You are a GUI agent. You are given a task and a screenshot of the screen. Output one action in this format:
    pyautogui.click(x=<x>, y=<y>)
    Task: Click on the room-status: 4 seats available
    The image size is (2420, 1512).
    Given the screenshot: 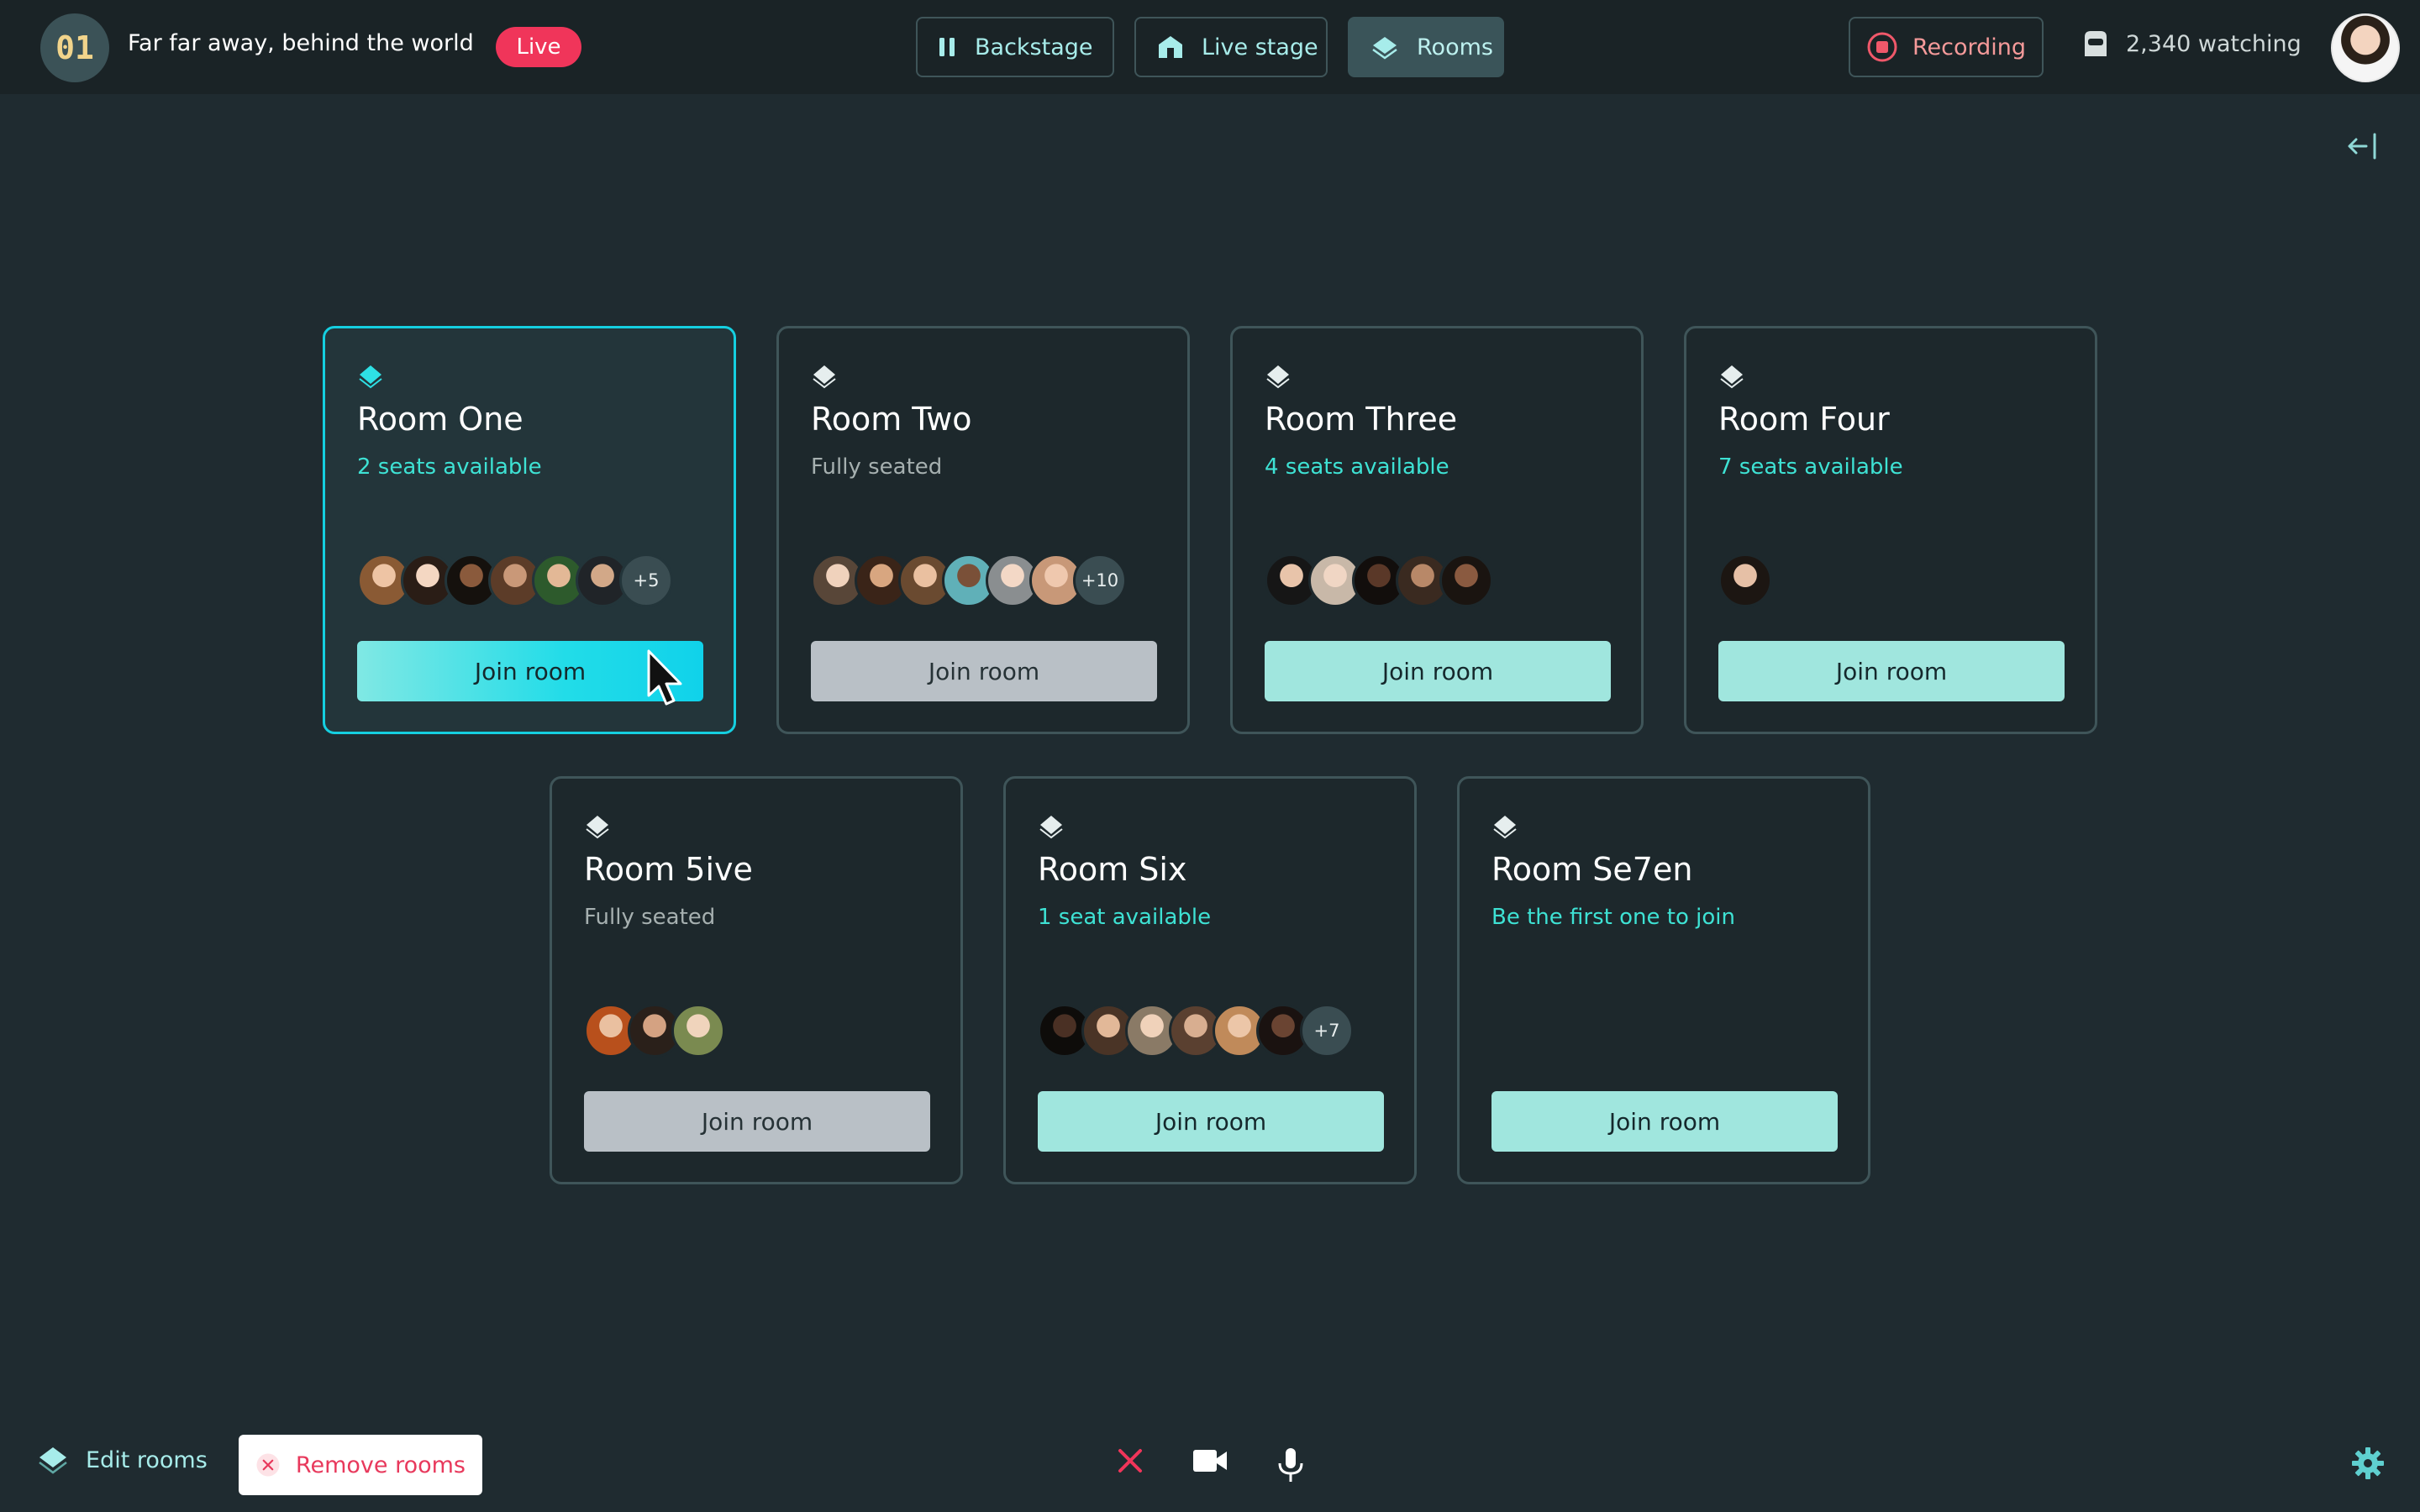 What is the action you would take?
    pyautogui.click(x=1357, y=467)
    